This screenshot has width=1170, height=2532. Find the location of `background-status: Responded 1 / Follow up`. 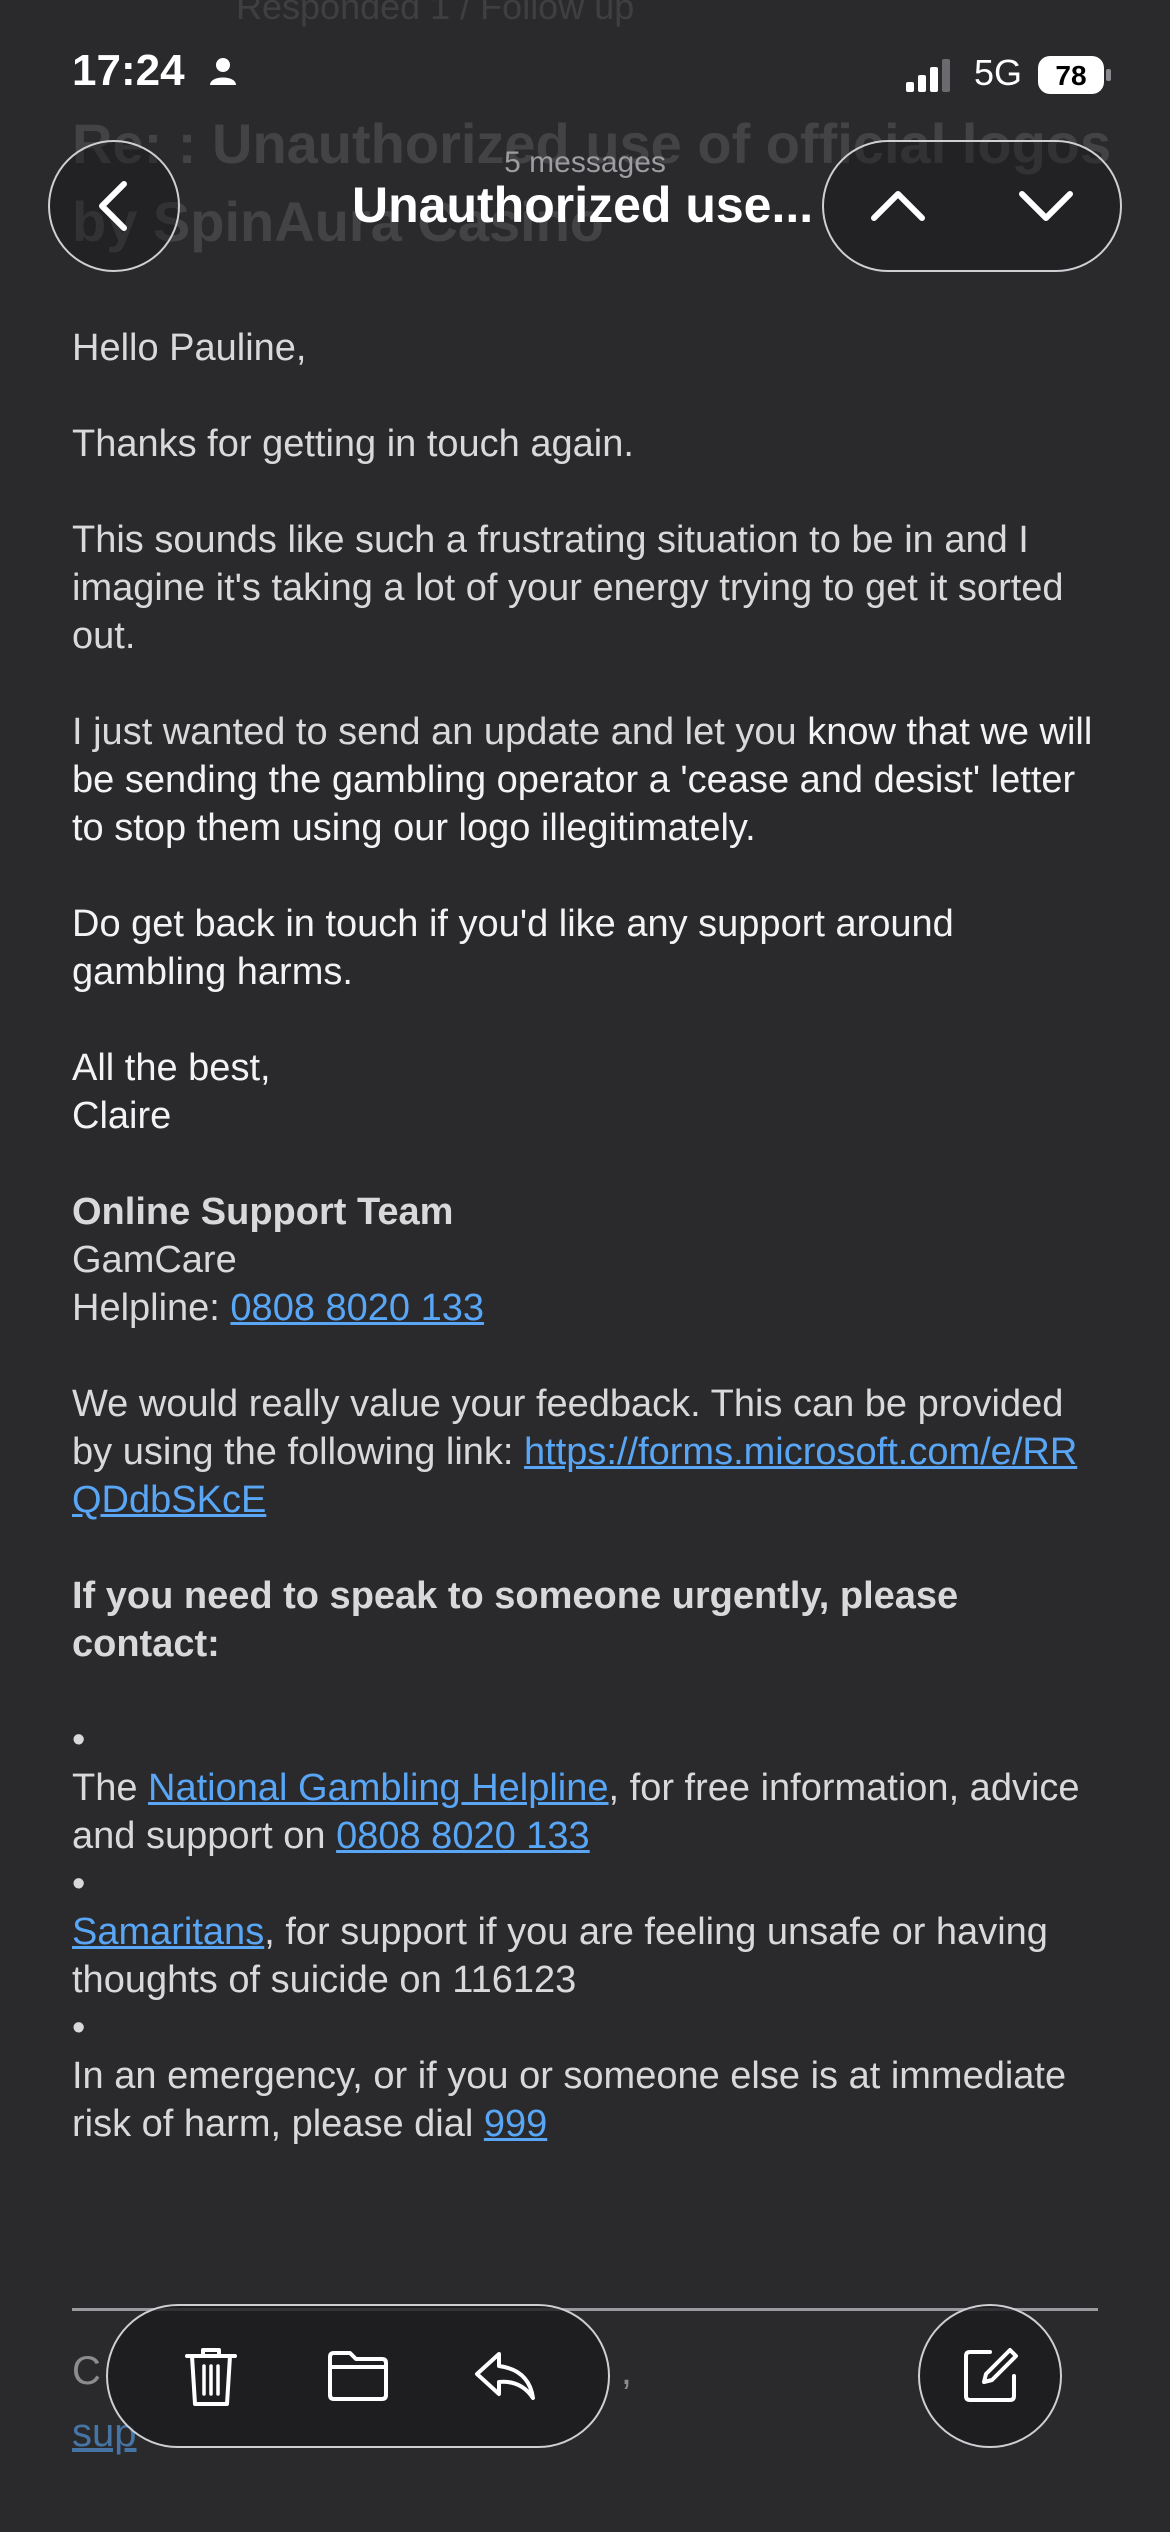

background-status: Responded 1 / Follow up is located at coordinates (435, 13).